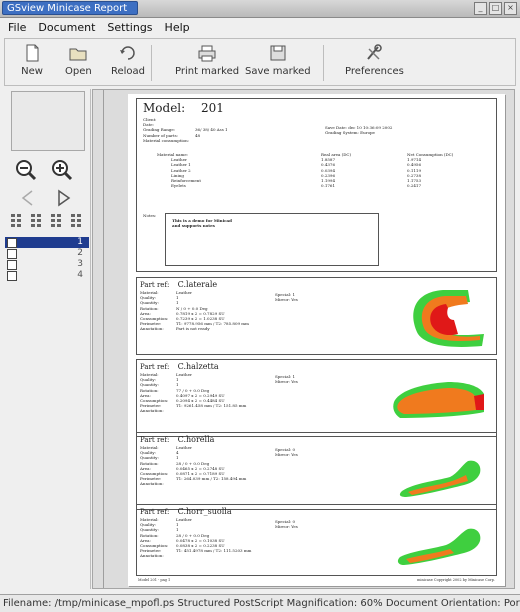 This screenshot has width=520, height=612. I want to click on part-name: C.laterale, so click(197, 284).